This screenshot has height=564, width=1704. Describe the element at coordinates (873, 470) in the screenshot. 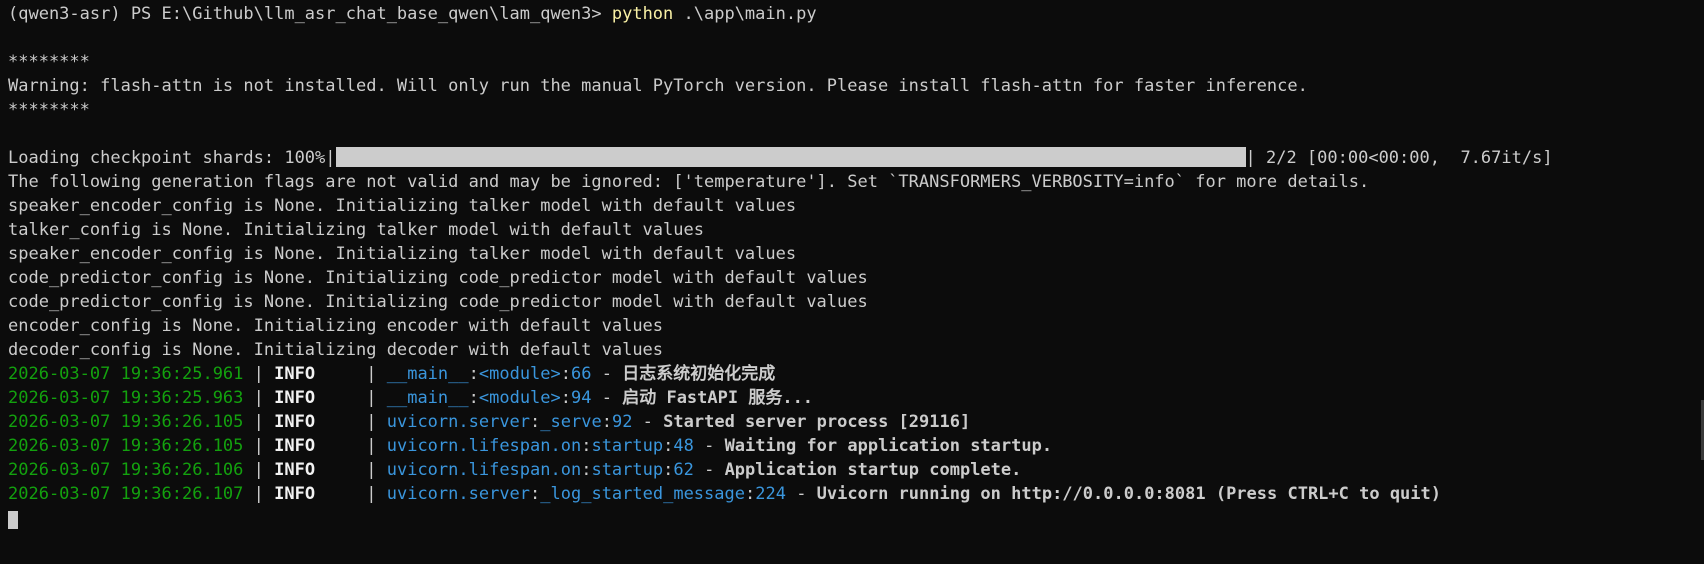

I see `log-message: Application startup complete.` at that location.